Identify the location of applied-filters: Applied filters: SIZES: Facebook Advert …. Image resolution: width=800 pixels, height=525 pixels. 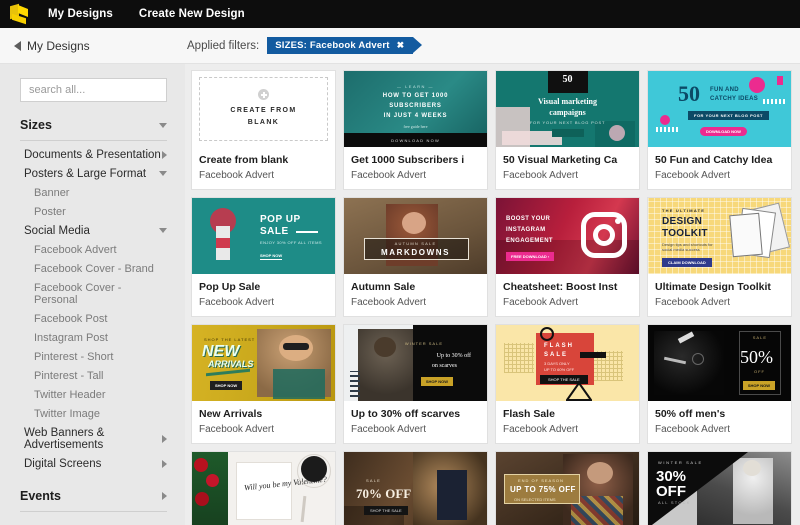
(305, 45).